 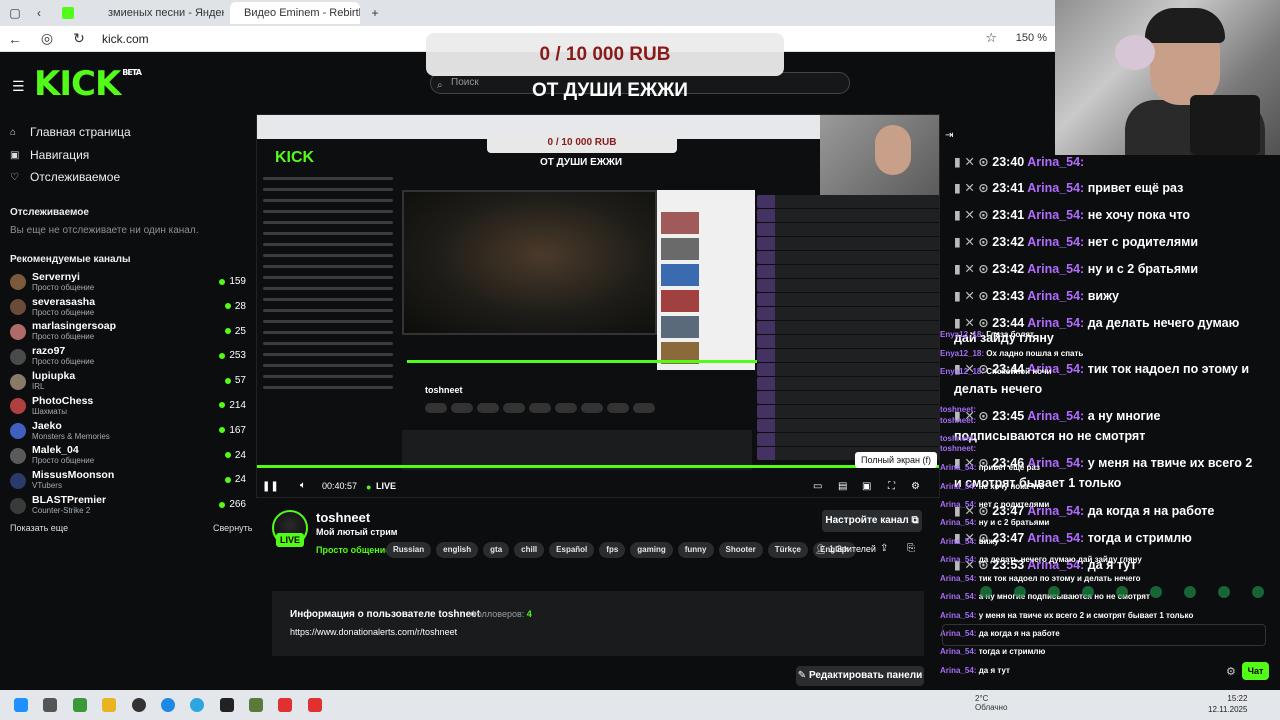 I want to click on settings-gear-icon: ⚙, so click(x=915, y=486).